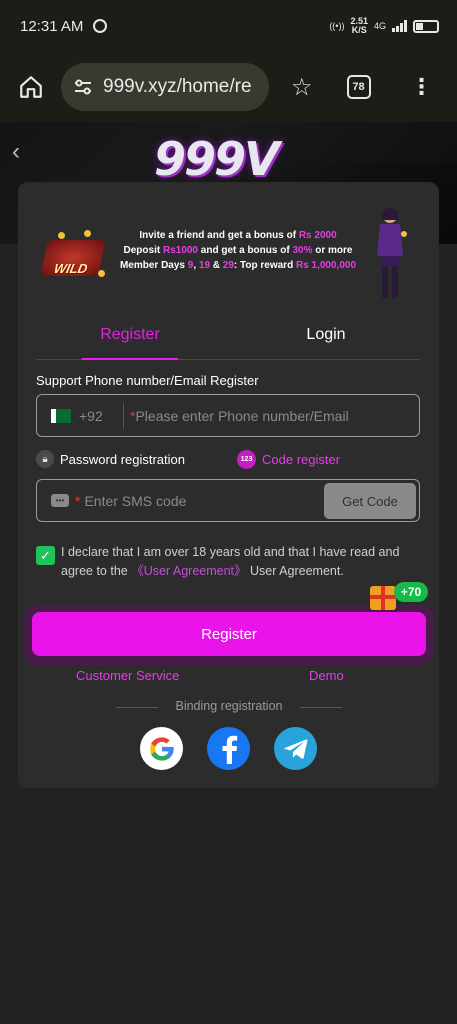 This screenshot has width=457, height=1024. What do you see at coordinates (399, 26) in the screenshot?
I see `signal-icon` at bounding box center [399, 26].